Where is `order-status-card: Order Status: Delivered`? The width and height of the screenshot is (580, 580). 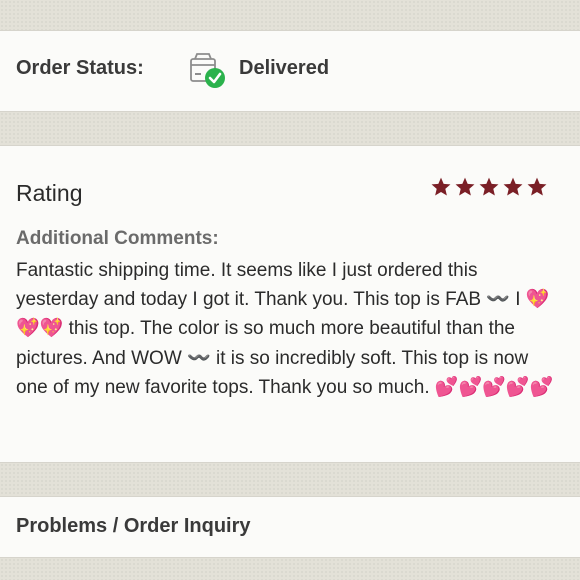 order-status-card: Order Status: Delivered is located at coordinates (290, 71).